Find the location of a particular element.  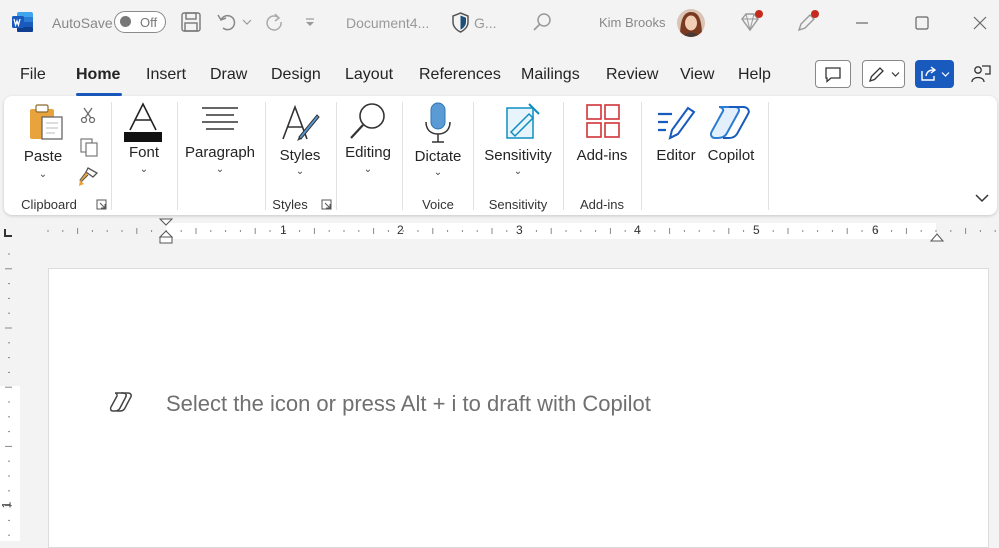

voice-group-label: Voice is located at coordinates (438, 204).